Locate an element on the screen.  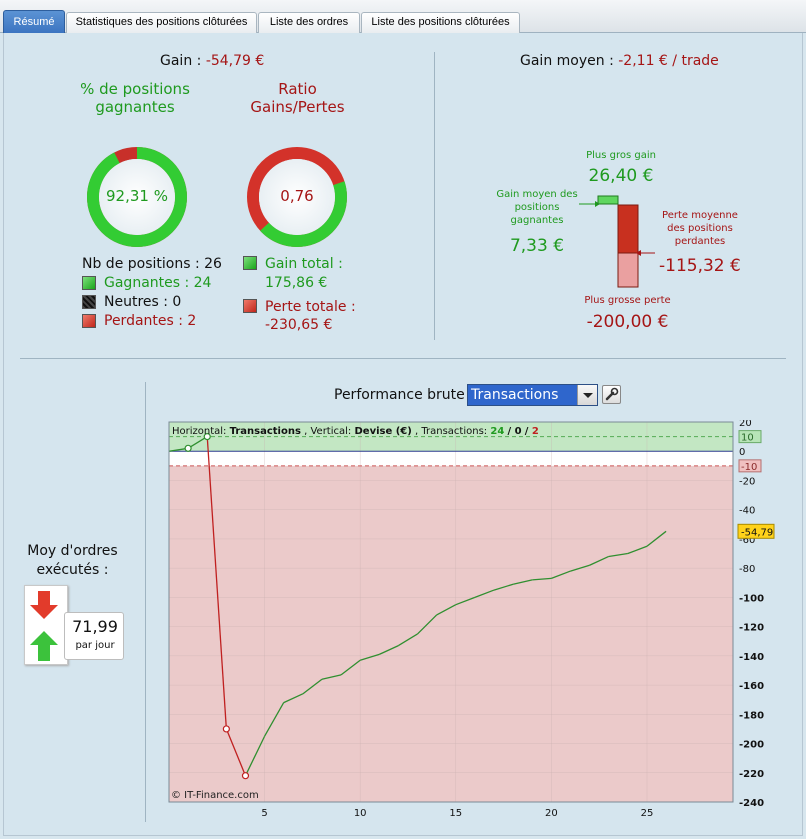
info-vertical-value: Devise (€) is located at coordinates (382, 431).